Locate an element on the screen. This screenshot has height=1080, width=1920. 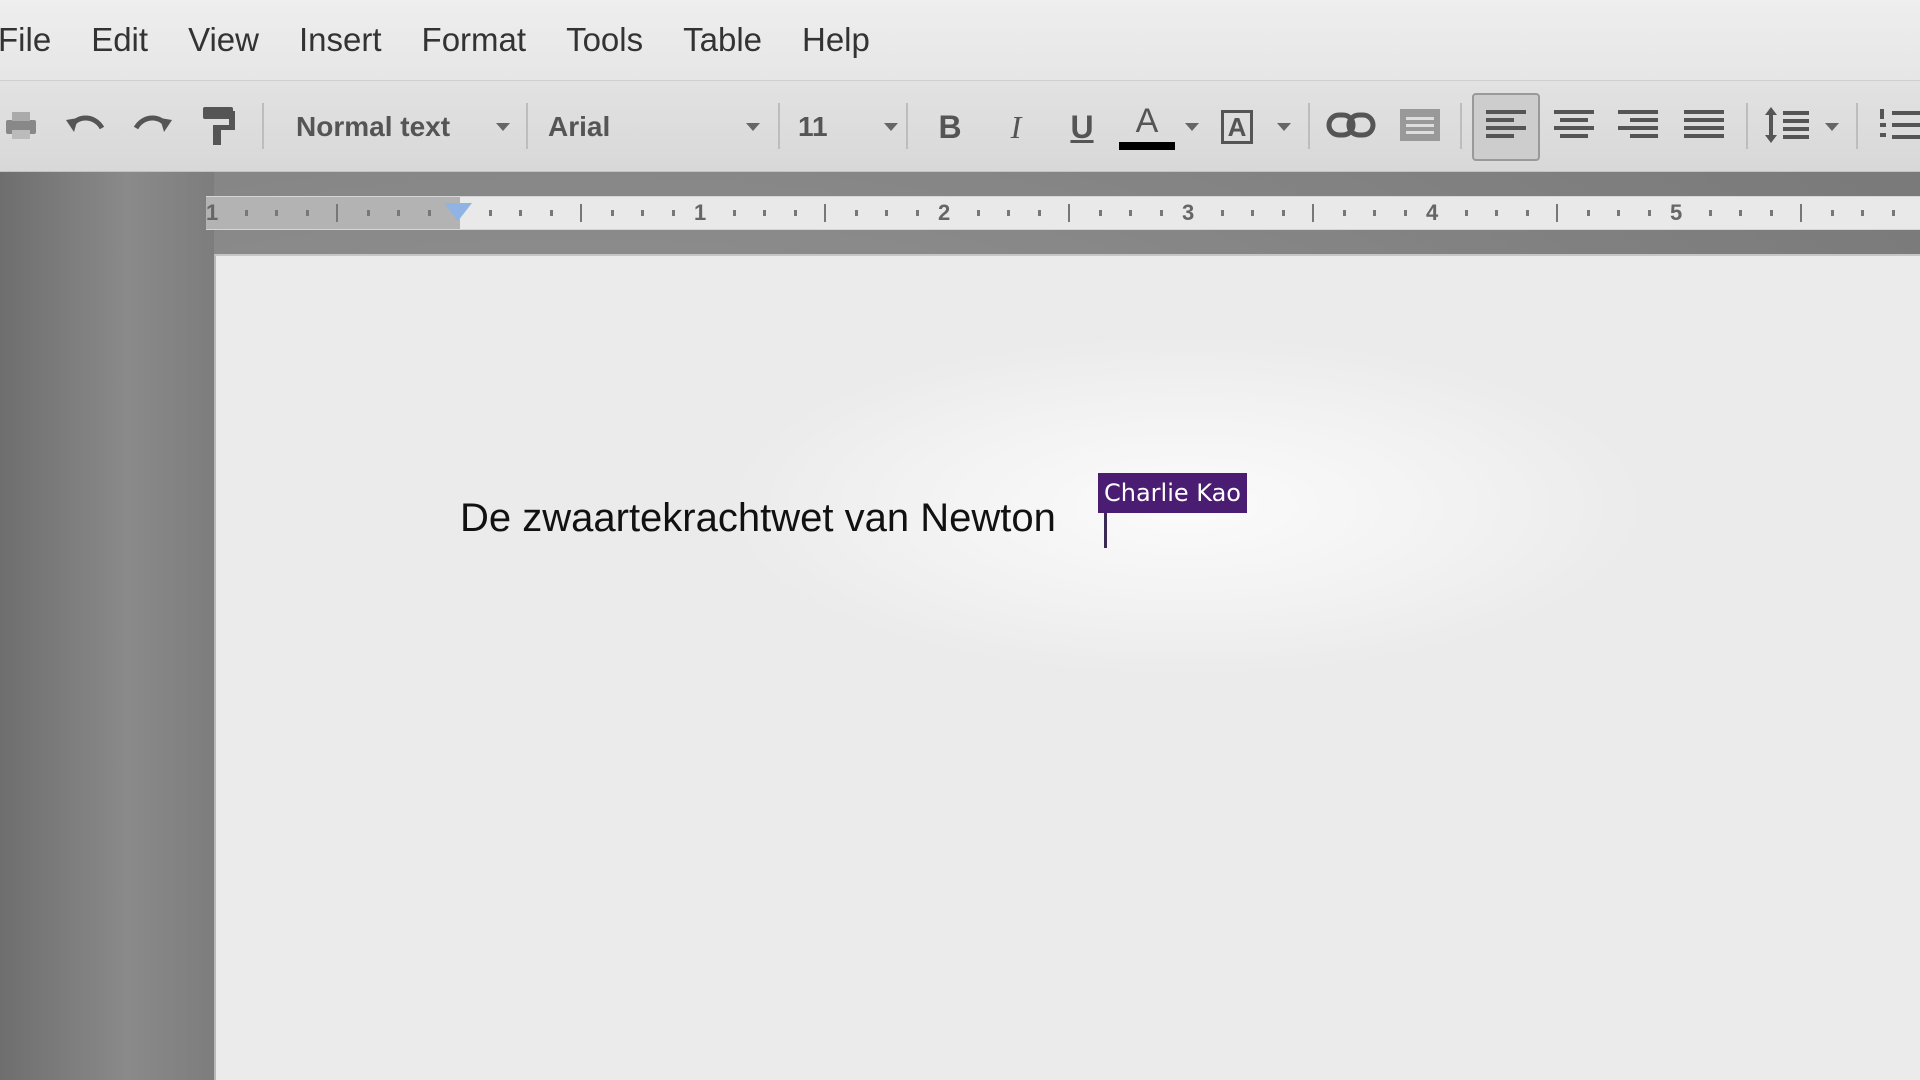
ruler-number: 2 is located at coordinates (944, 212).